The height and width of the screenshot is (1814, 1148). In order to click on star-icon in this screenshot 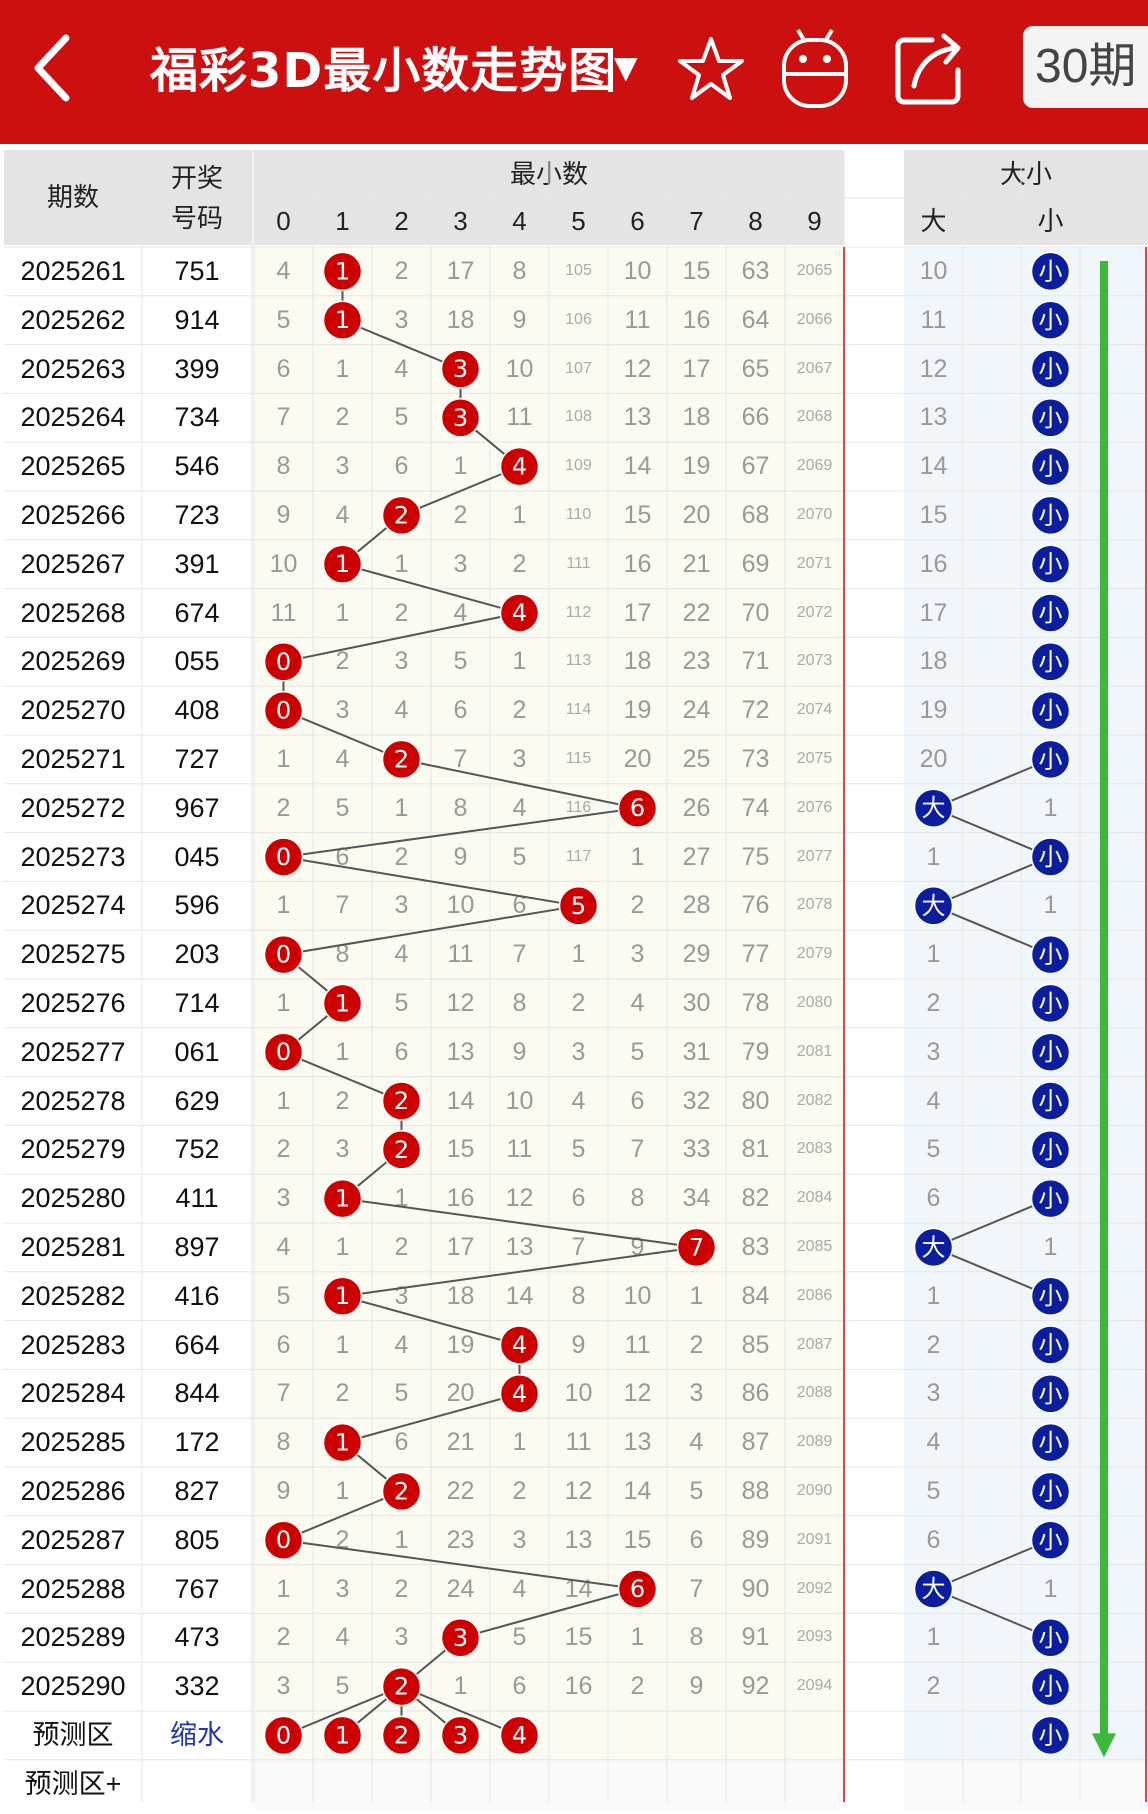, I will do `click(711, 69)`.